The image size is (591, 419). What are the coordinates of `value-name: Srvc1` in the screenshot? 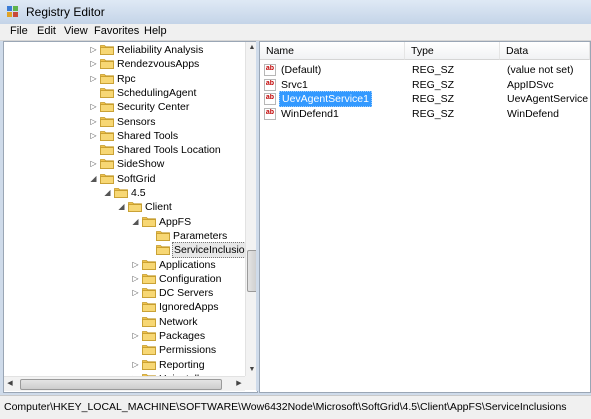 It's located at (294, 85).